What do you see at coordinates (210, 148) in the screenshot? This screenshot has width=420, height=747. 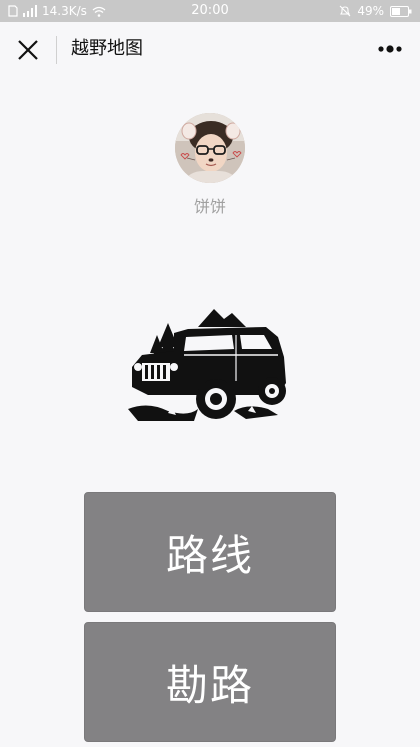 I see `avatar` at bounding box center [210, 148].